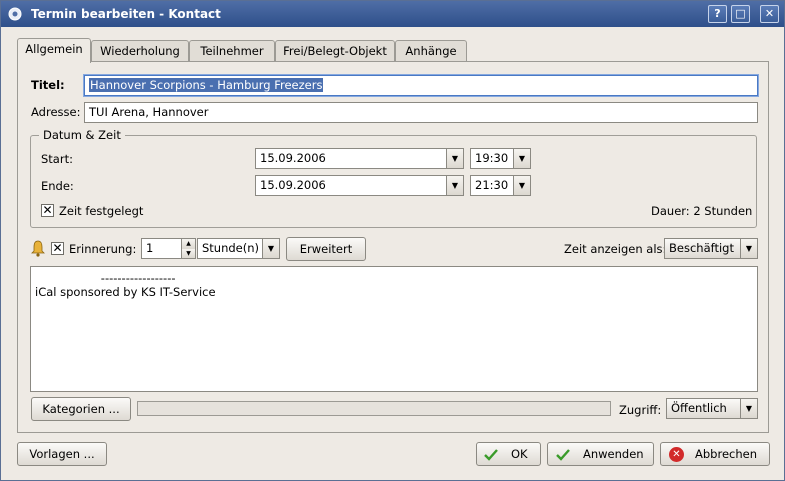 The image size is (785, 481). I want to click on start-label: Start:, so click(57, 159).